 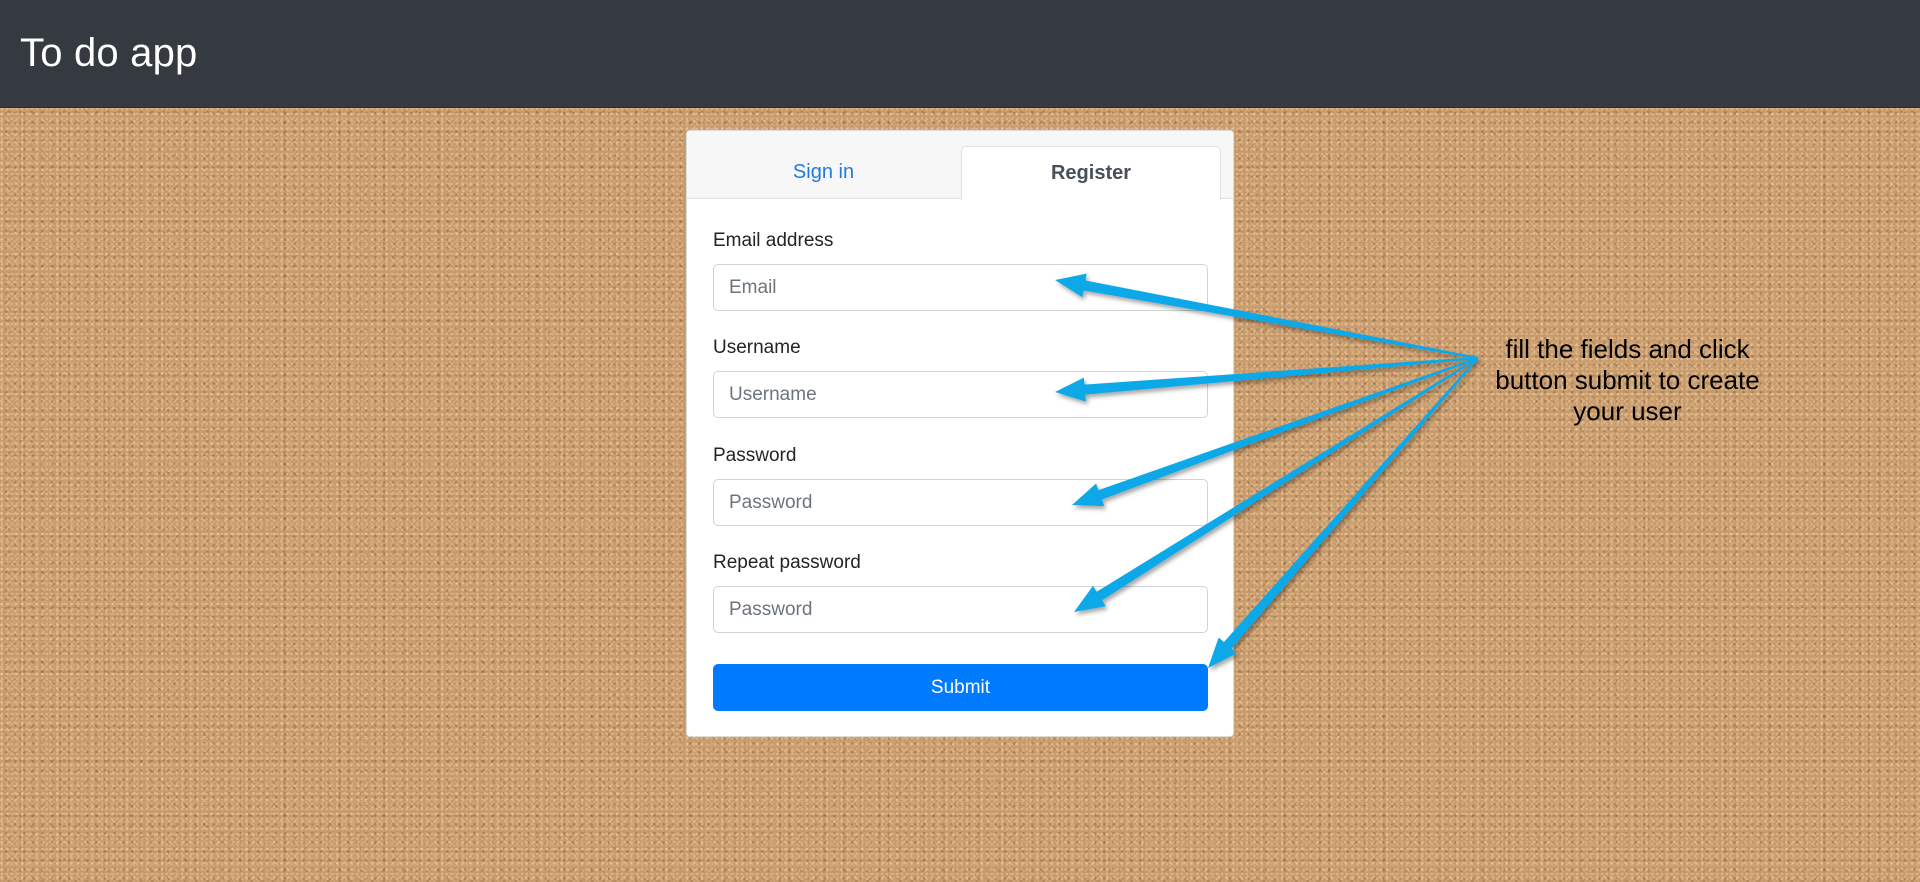 What do you see at coordinates (109, 53) in the screenshot?
I see `app-title: To do app` at bounding box center [109, 53].